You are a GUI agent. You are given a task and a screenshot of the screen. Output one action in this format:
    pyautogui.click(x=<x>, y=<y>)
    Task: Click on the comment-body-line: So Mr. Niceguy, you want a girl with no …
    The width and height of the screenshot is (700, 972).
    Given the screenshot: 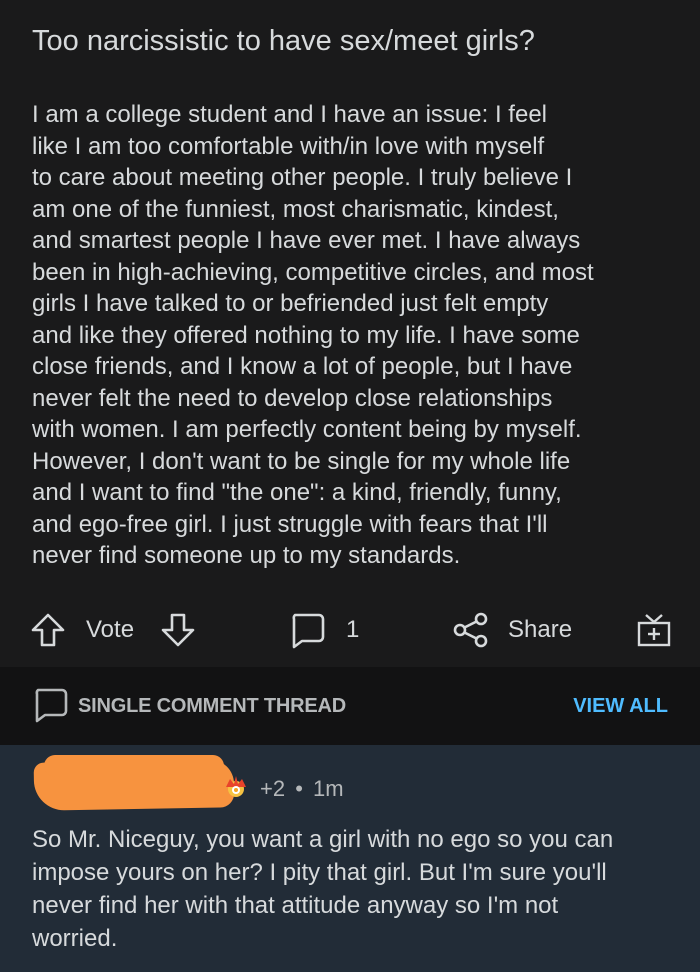 What is the action you would take?
    pyautogui.click(x=323, y=839)
    